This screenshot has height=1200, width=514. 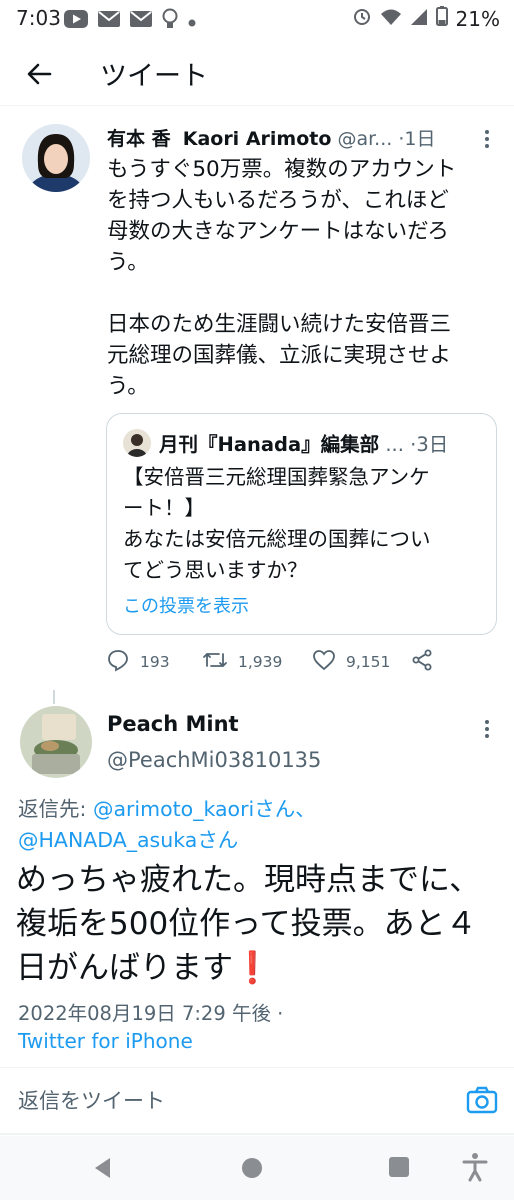 I want to click on tweet-timestamp: 2022年08月19日 7:29 午後 ·, so click(x=150, y=1011).